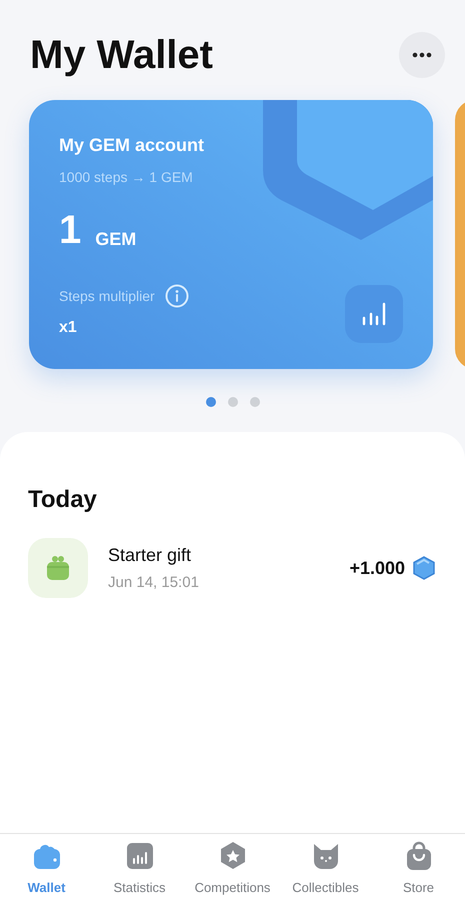 Image resolution: width=465 pixels, height=911 pixels. I want to click on statistics-button, so click(374, 314).